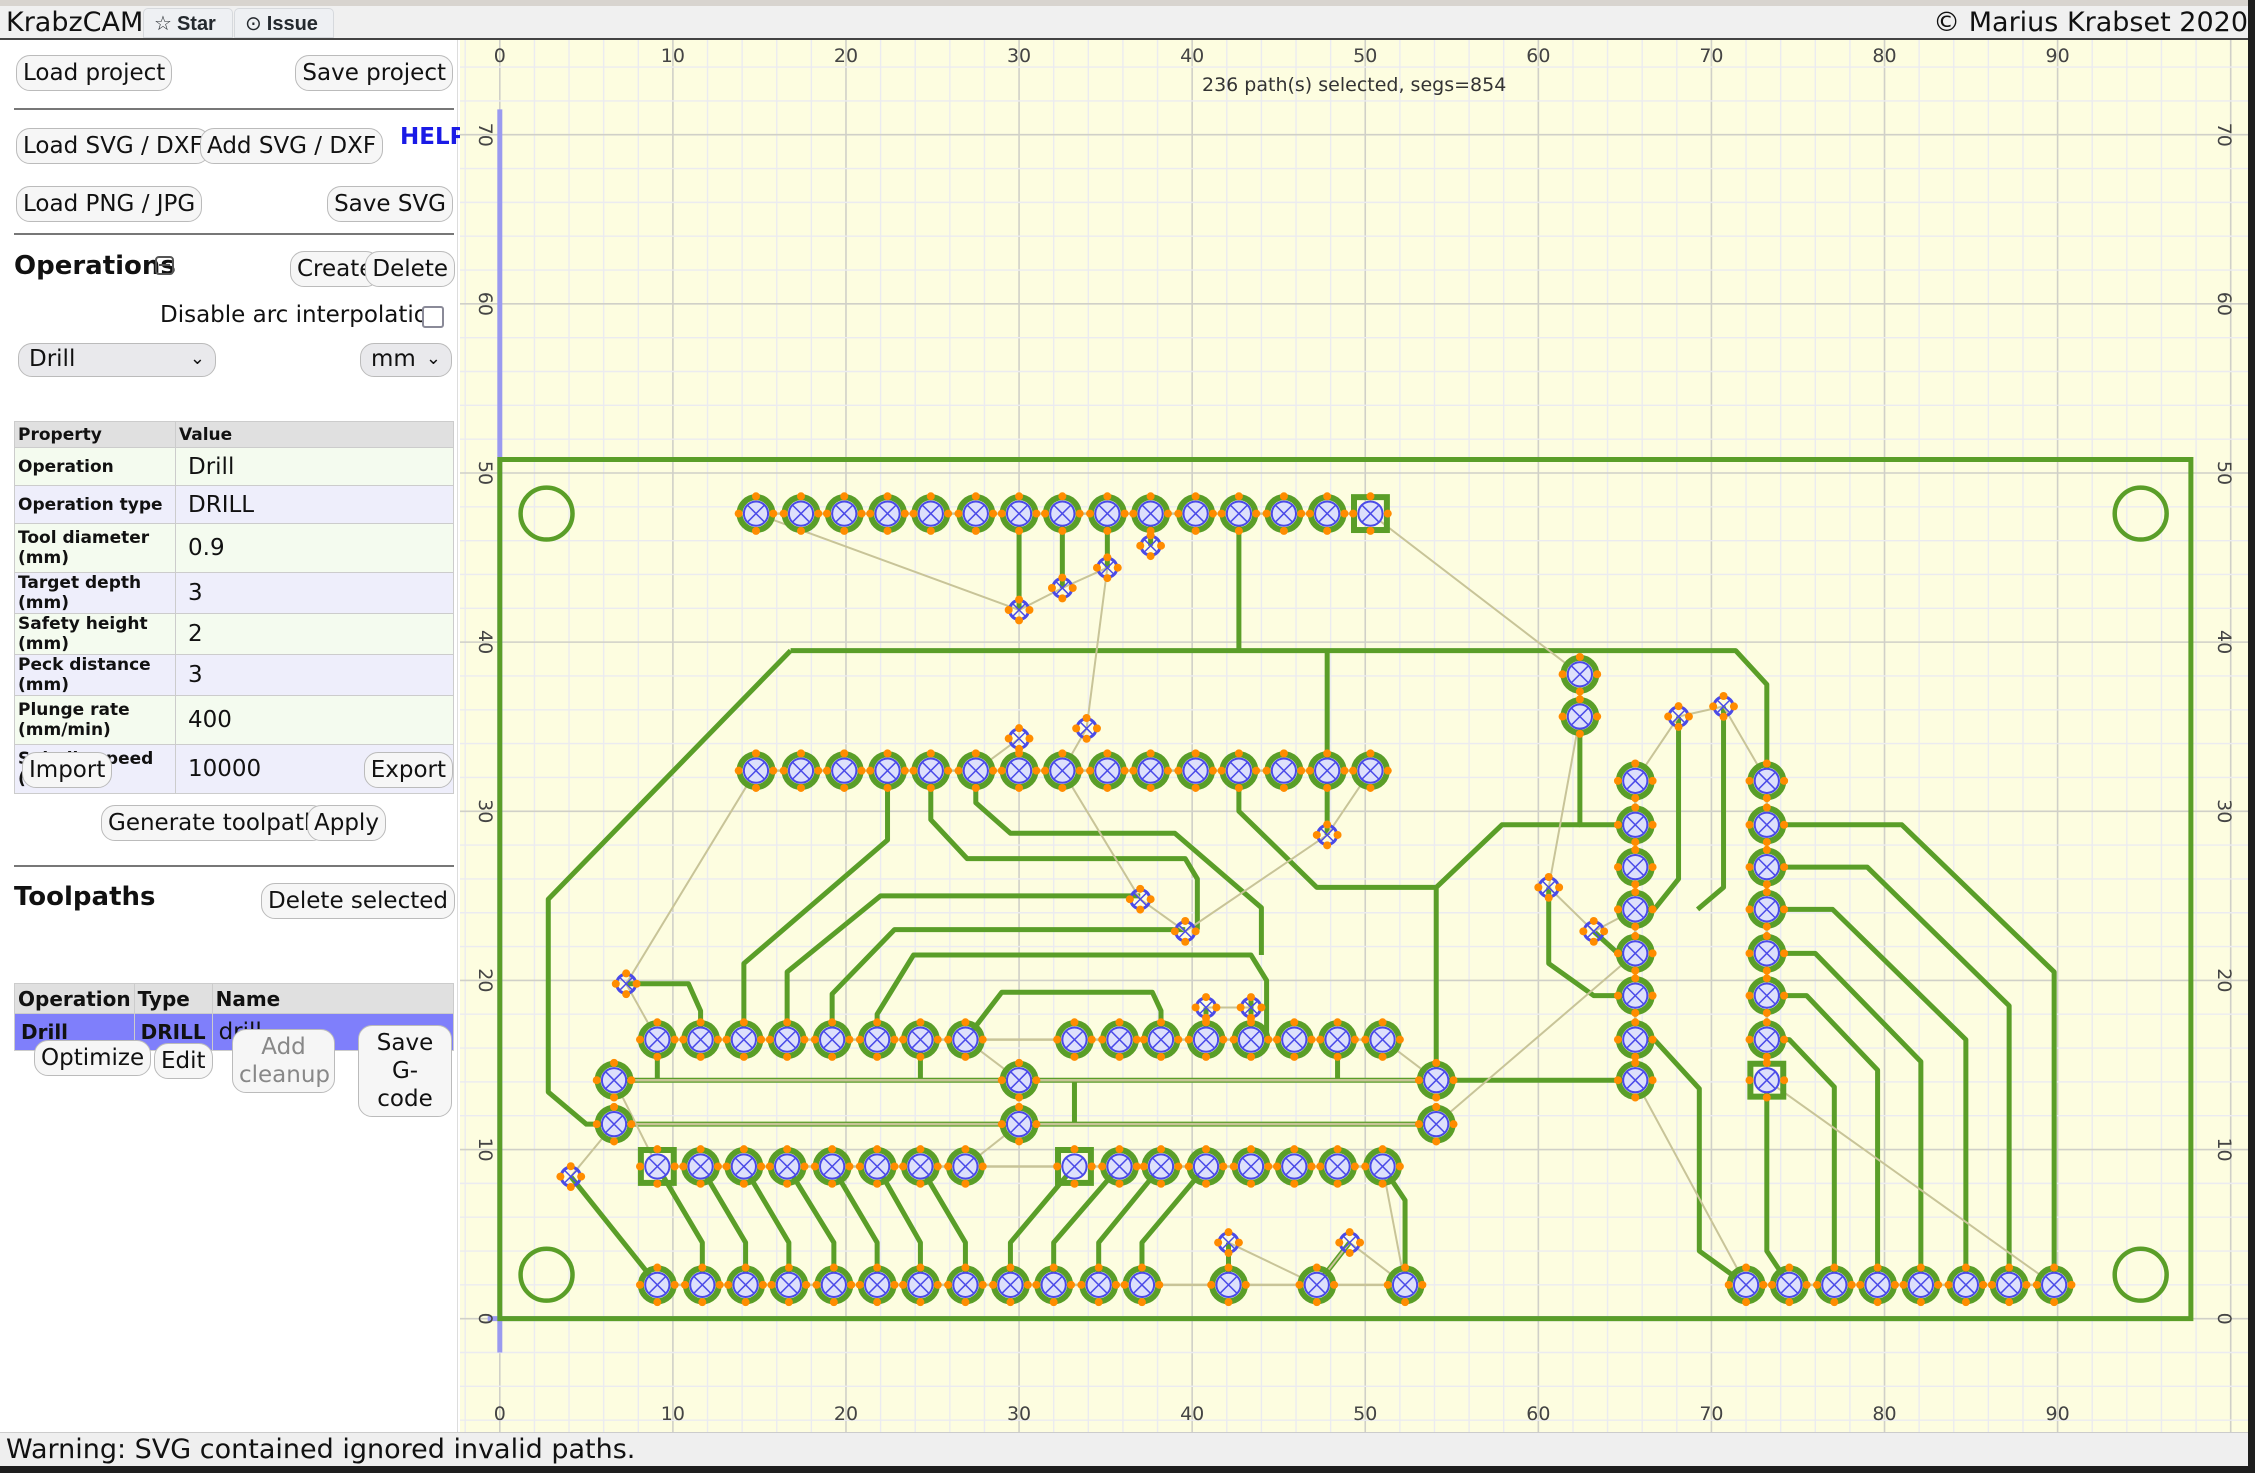 The width and height of the screenshot is (2255, 1473). I want to click on chevron-down-icon: ⌄, so click(433, 358).